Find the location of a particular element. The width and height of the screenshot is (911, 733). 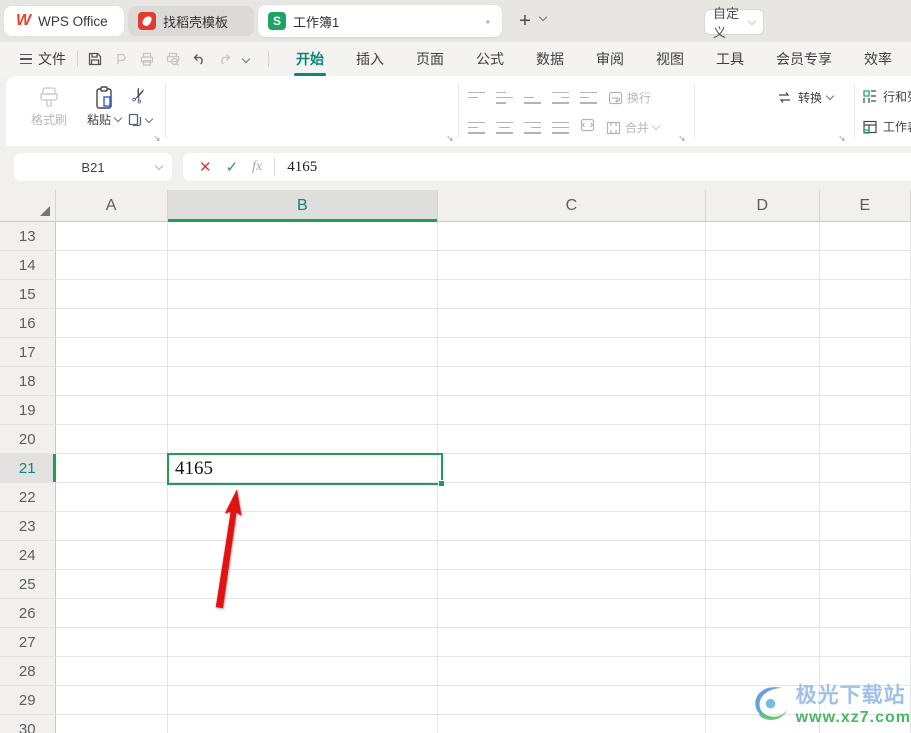

cell-A27 is located at coordinates (111, 642).